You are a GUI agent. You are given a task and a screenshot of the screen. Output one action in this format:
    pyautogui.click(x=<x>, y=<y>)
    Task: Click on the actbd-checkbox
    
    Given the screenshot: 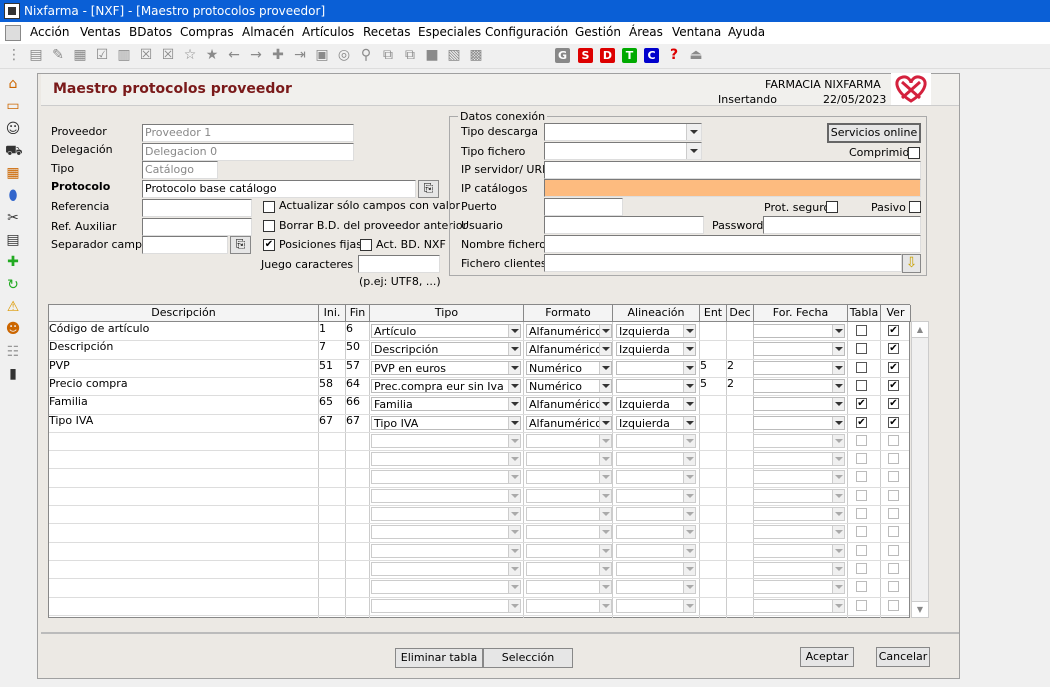 What is the action you would take?
    pyautogui.click(x=366, y=245)
    